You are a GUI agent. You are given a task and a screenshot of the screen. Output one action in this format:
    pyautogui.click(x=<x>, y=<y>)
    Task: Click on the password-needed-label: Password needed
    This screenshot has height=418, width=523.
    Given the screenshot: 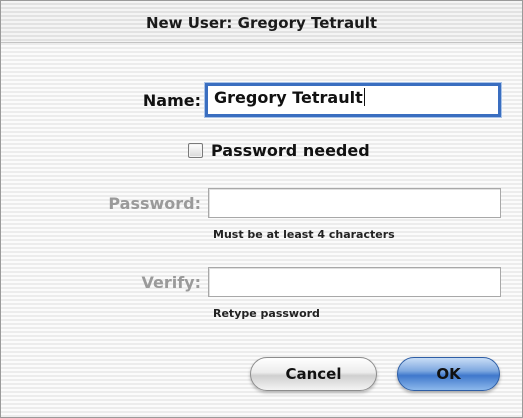 What is the action you would take?
    pyautogui.click(x=290, y=150)
    